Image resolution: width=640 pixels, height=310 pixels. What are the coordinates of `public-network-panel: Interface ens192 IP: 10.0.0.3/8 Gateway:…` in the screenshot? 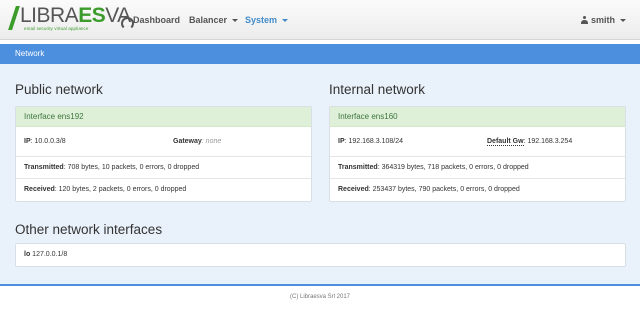 It's located at (163, 154).